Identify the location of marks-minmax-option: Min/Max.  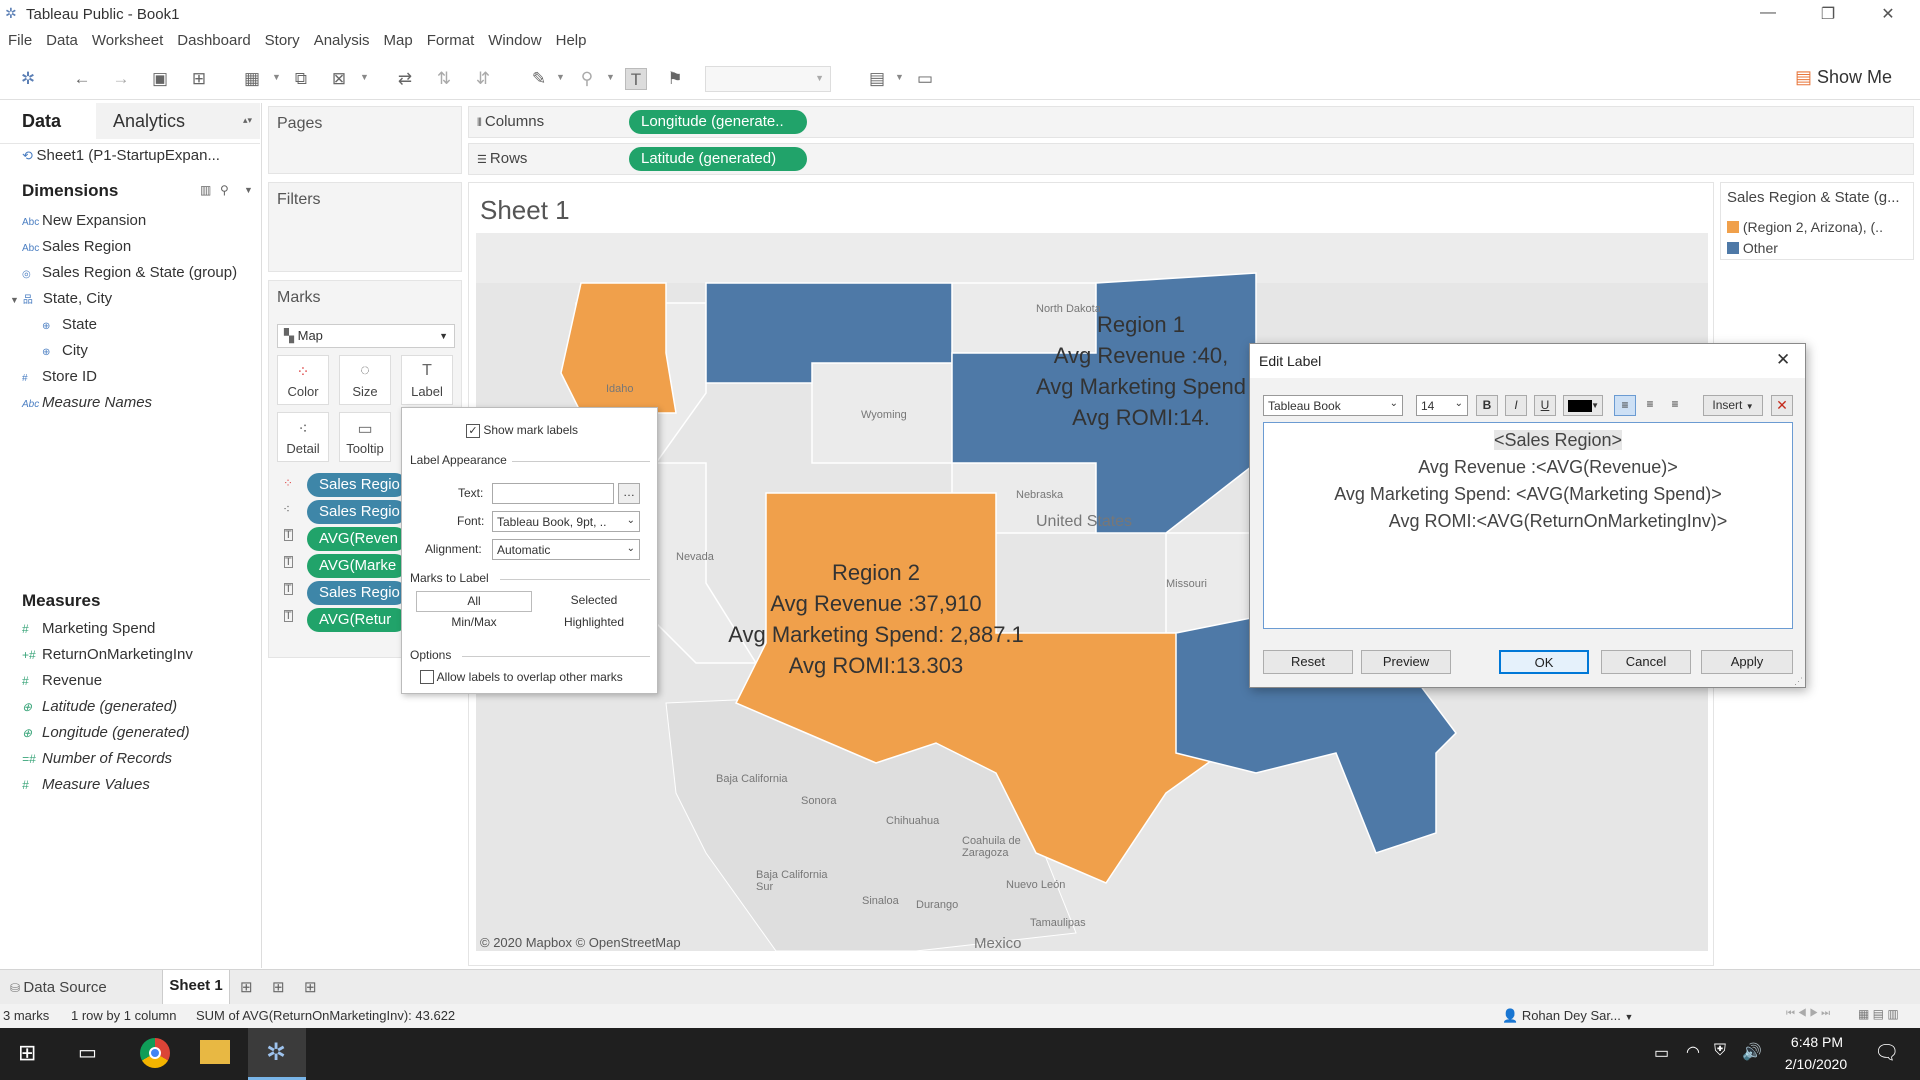
(474, 623).